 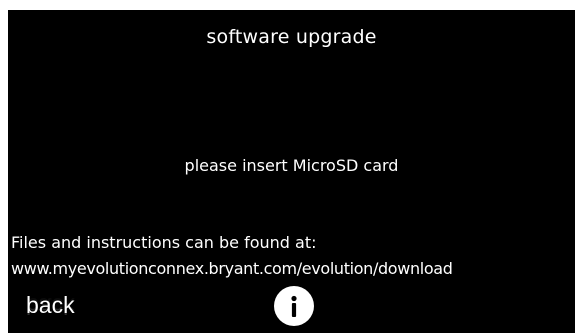 I want to click on back-button: back back, so click(x=66, y=313).